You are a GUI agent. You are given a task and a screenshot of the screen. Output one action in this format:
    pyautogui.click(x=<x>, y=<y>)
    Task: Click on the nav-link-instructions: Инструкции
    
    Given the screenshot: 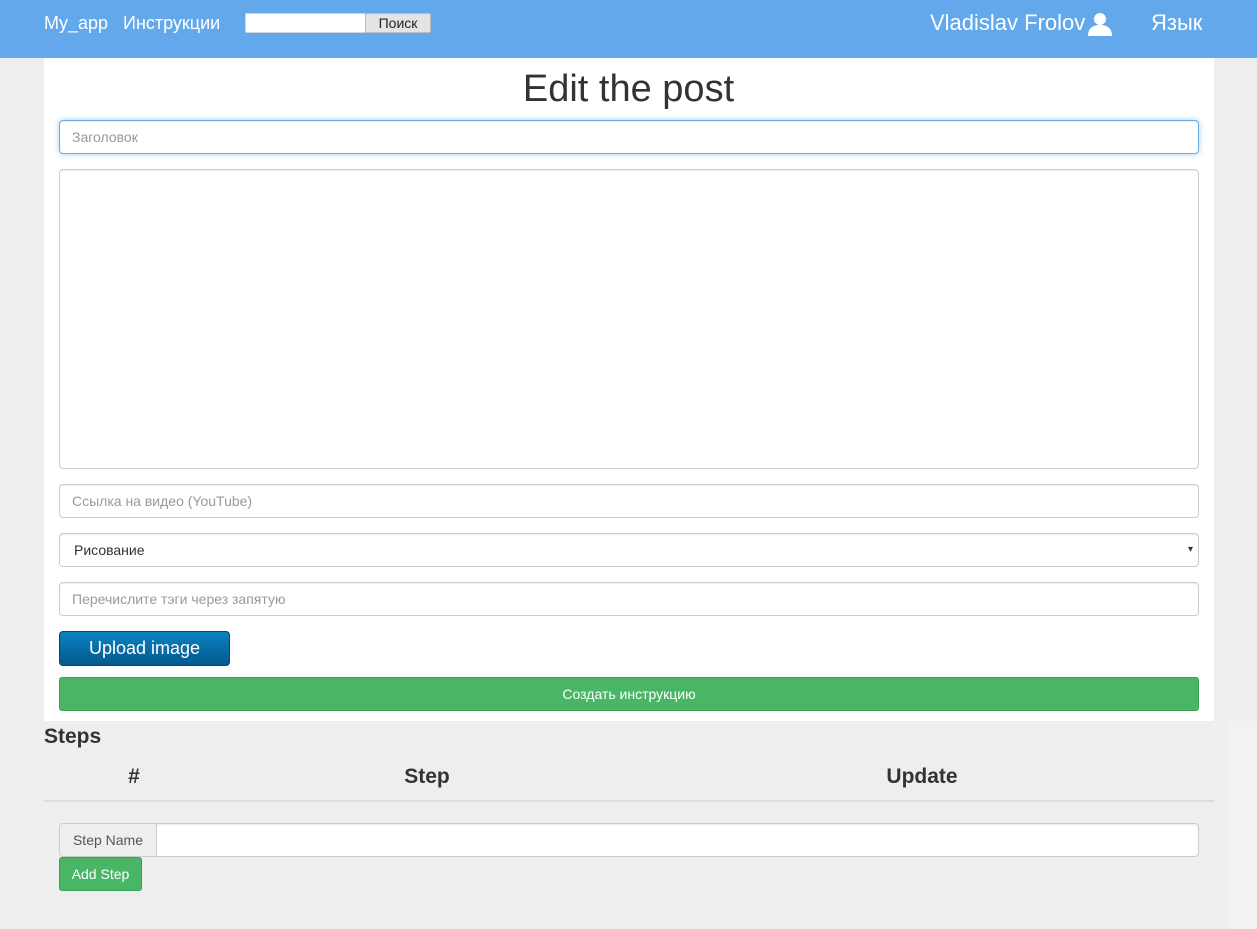 What is the action you would take?
    pyautogui.click(x=171, y=23)
    